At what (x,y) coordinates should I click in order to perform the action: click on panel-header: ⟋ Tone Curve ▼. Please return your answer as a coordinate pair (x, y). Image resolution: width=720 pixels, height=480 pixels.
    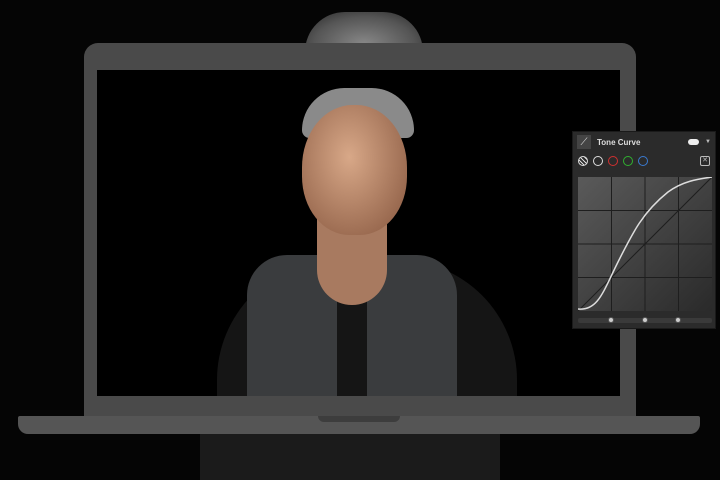
    Looking at the image, I should click on (644, 142).